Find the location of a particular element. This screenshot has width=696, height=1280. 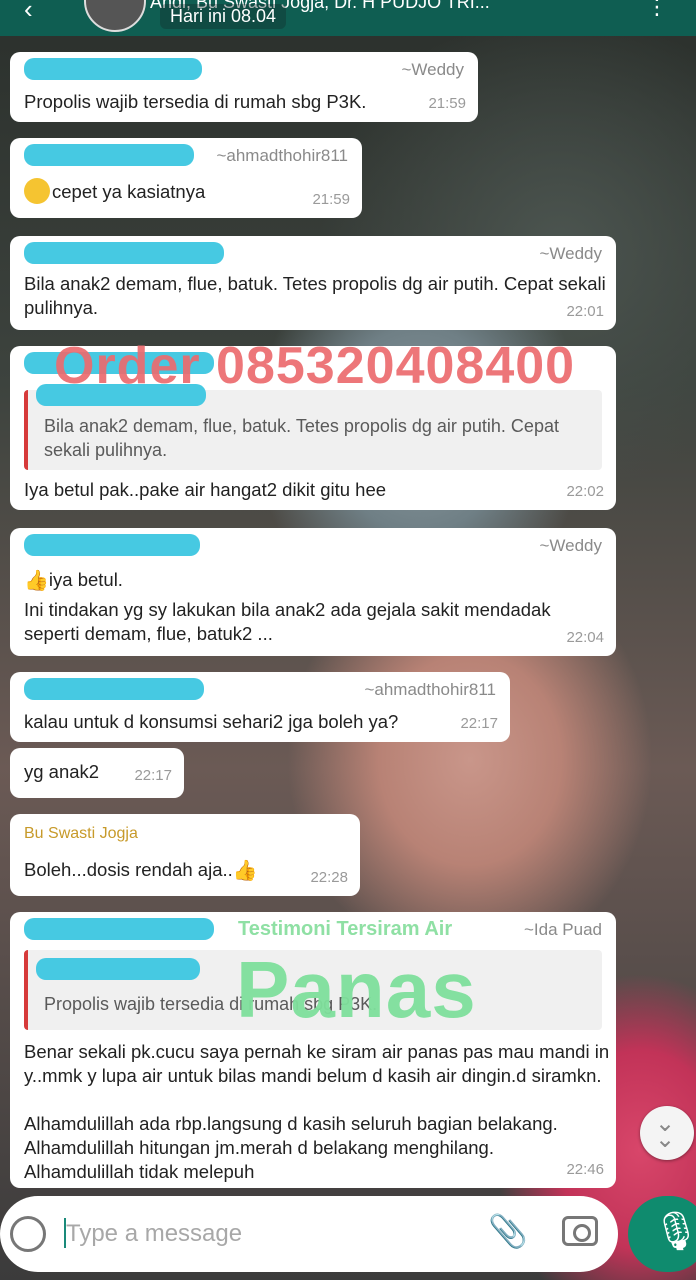

sender-handle: ~Ida Puad is located at coordinates (563, 929).